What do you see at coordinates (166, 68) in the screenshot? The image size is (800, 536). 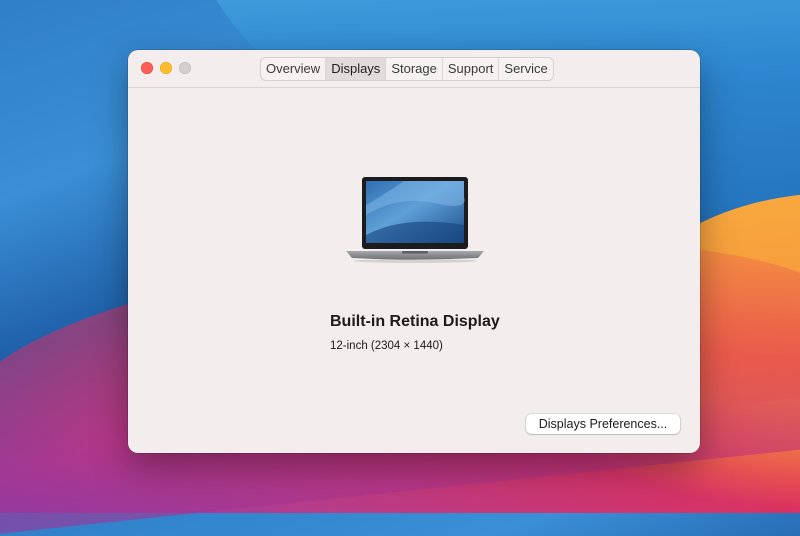 I see `minimize-icon` at bounding box center [166, 68].